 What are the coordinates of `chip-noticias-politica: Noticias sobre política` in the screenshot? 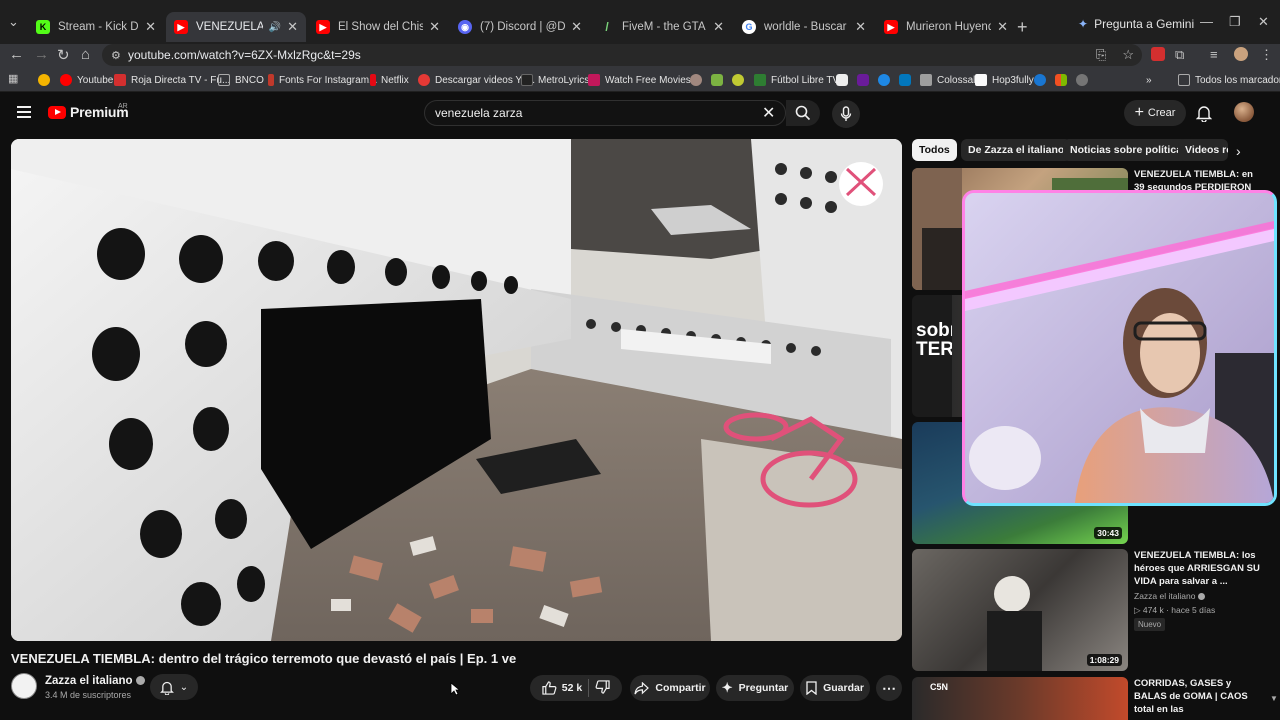 It's located at (1126, 150).